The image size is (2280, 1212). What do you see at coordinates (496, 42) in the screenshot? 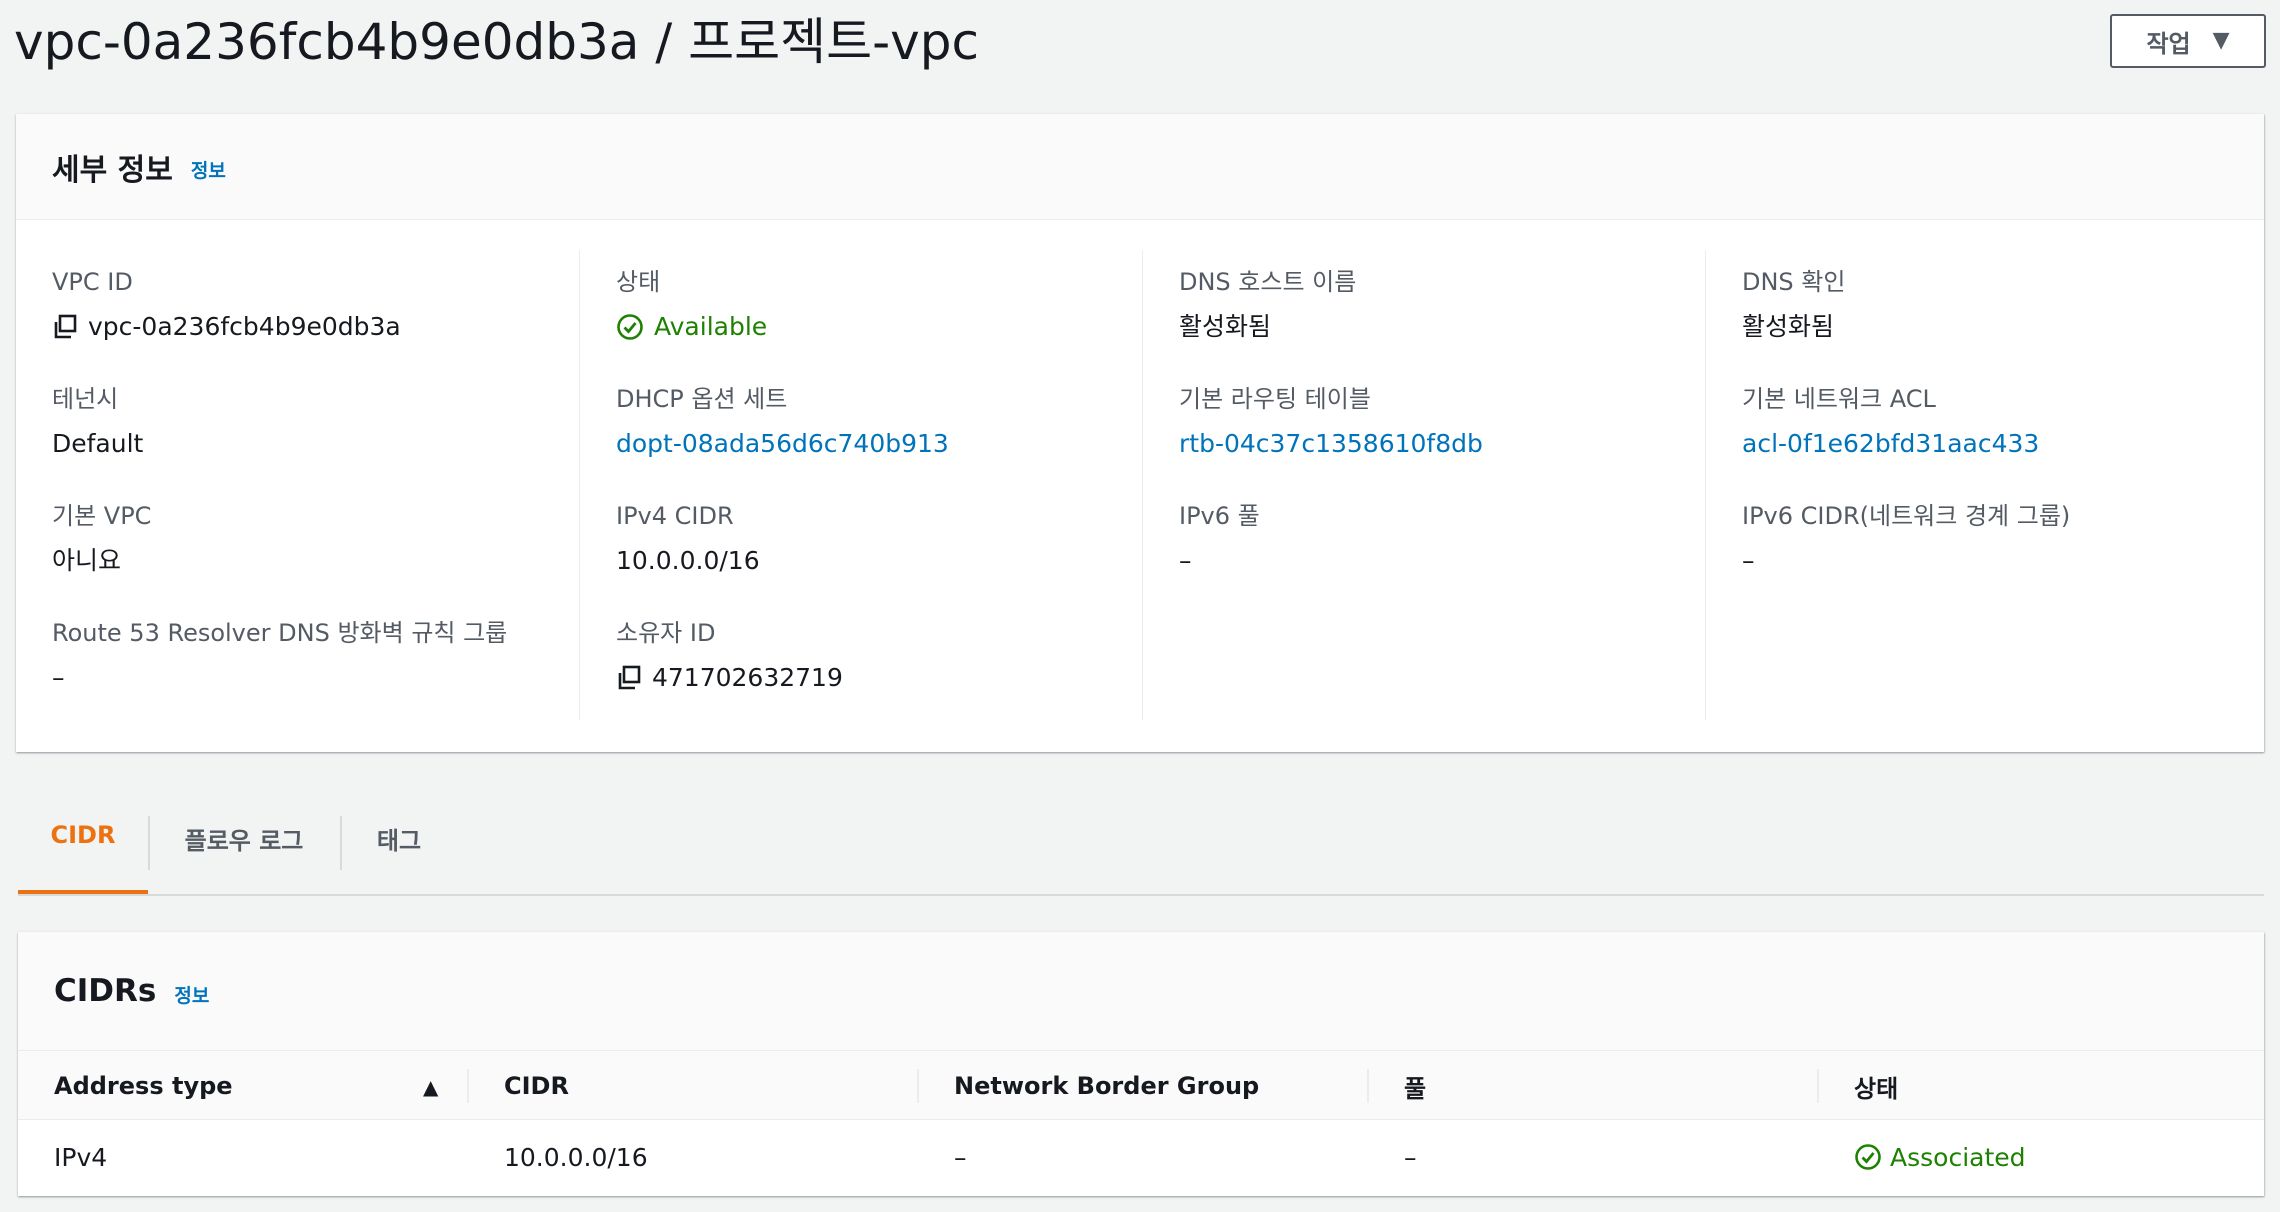
I see `page-title: vpc-0a236fcb4b9e0db3a / 프로젝트-vpc` at bounding box center [496, 42].